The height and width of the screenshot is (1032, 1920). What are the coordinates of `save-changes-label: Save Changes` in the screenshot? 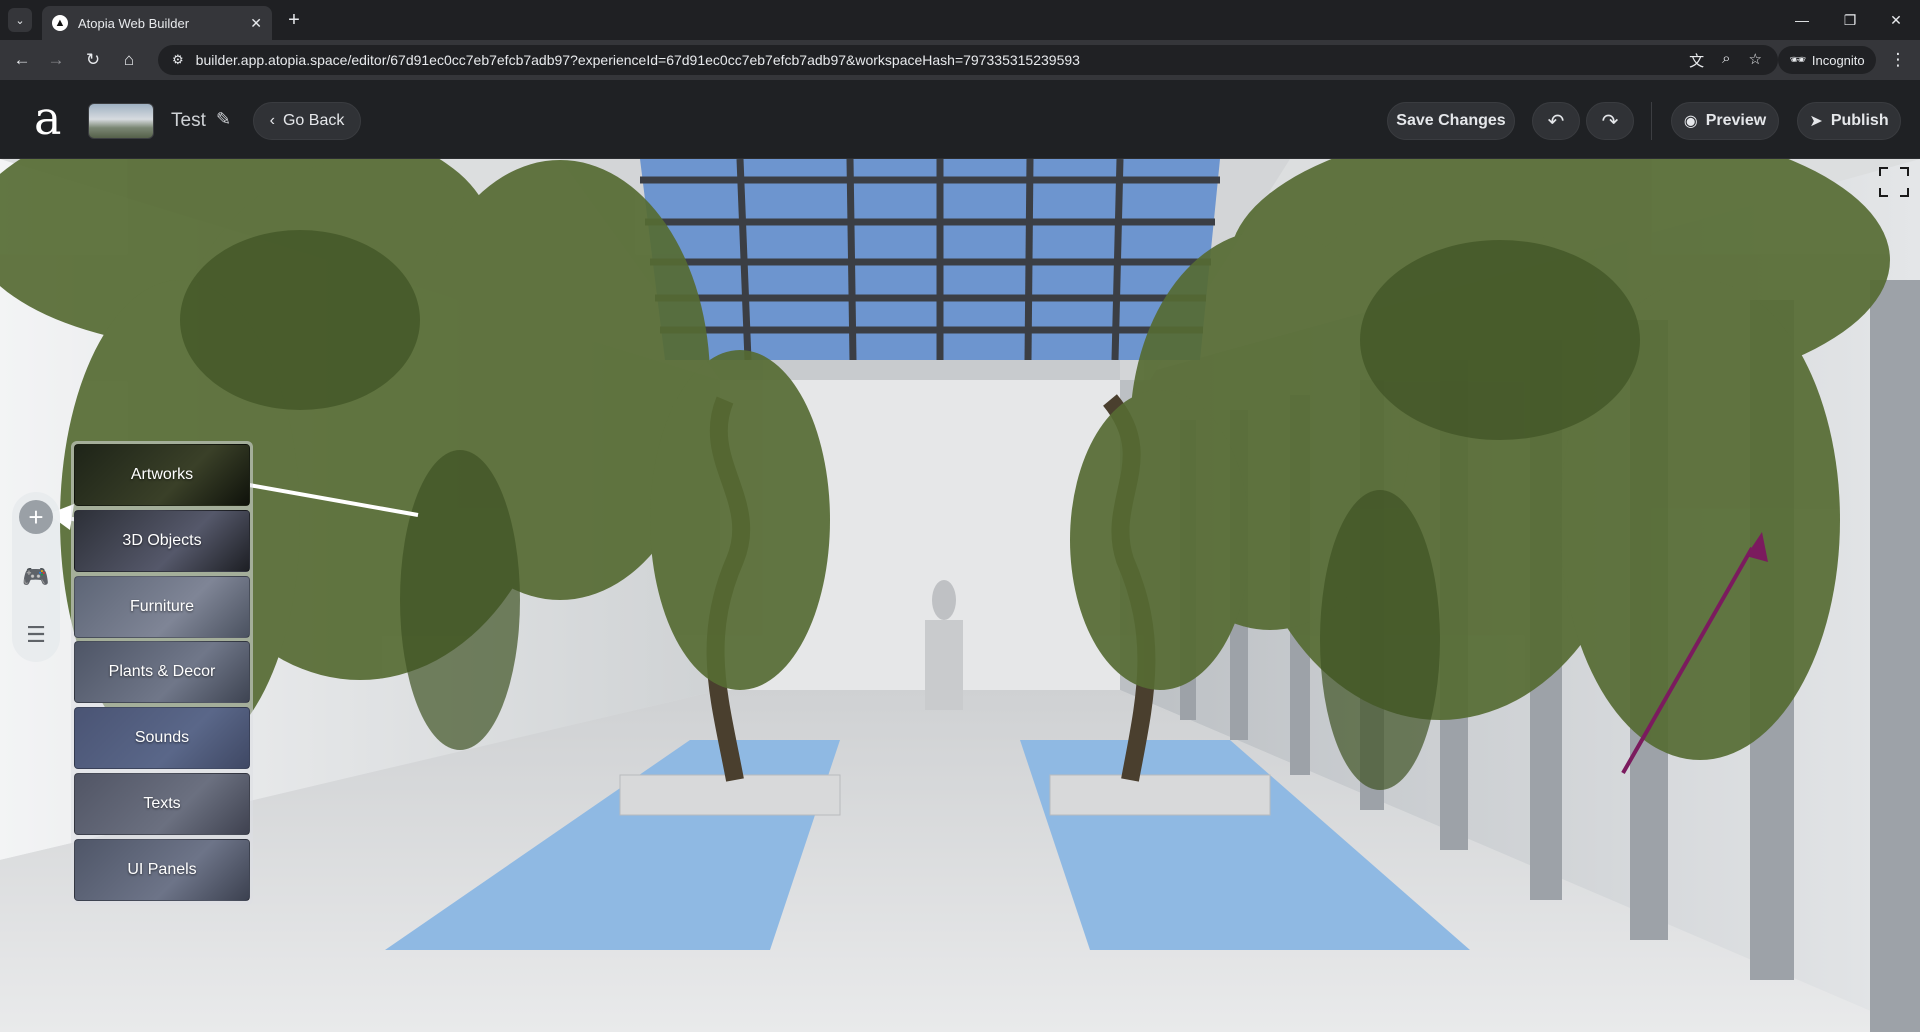 It's located at (1451, 120).